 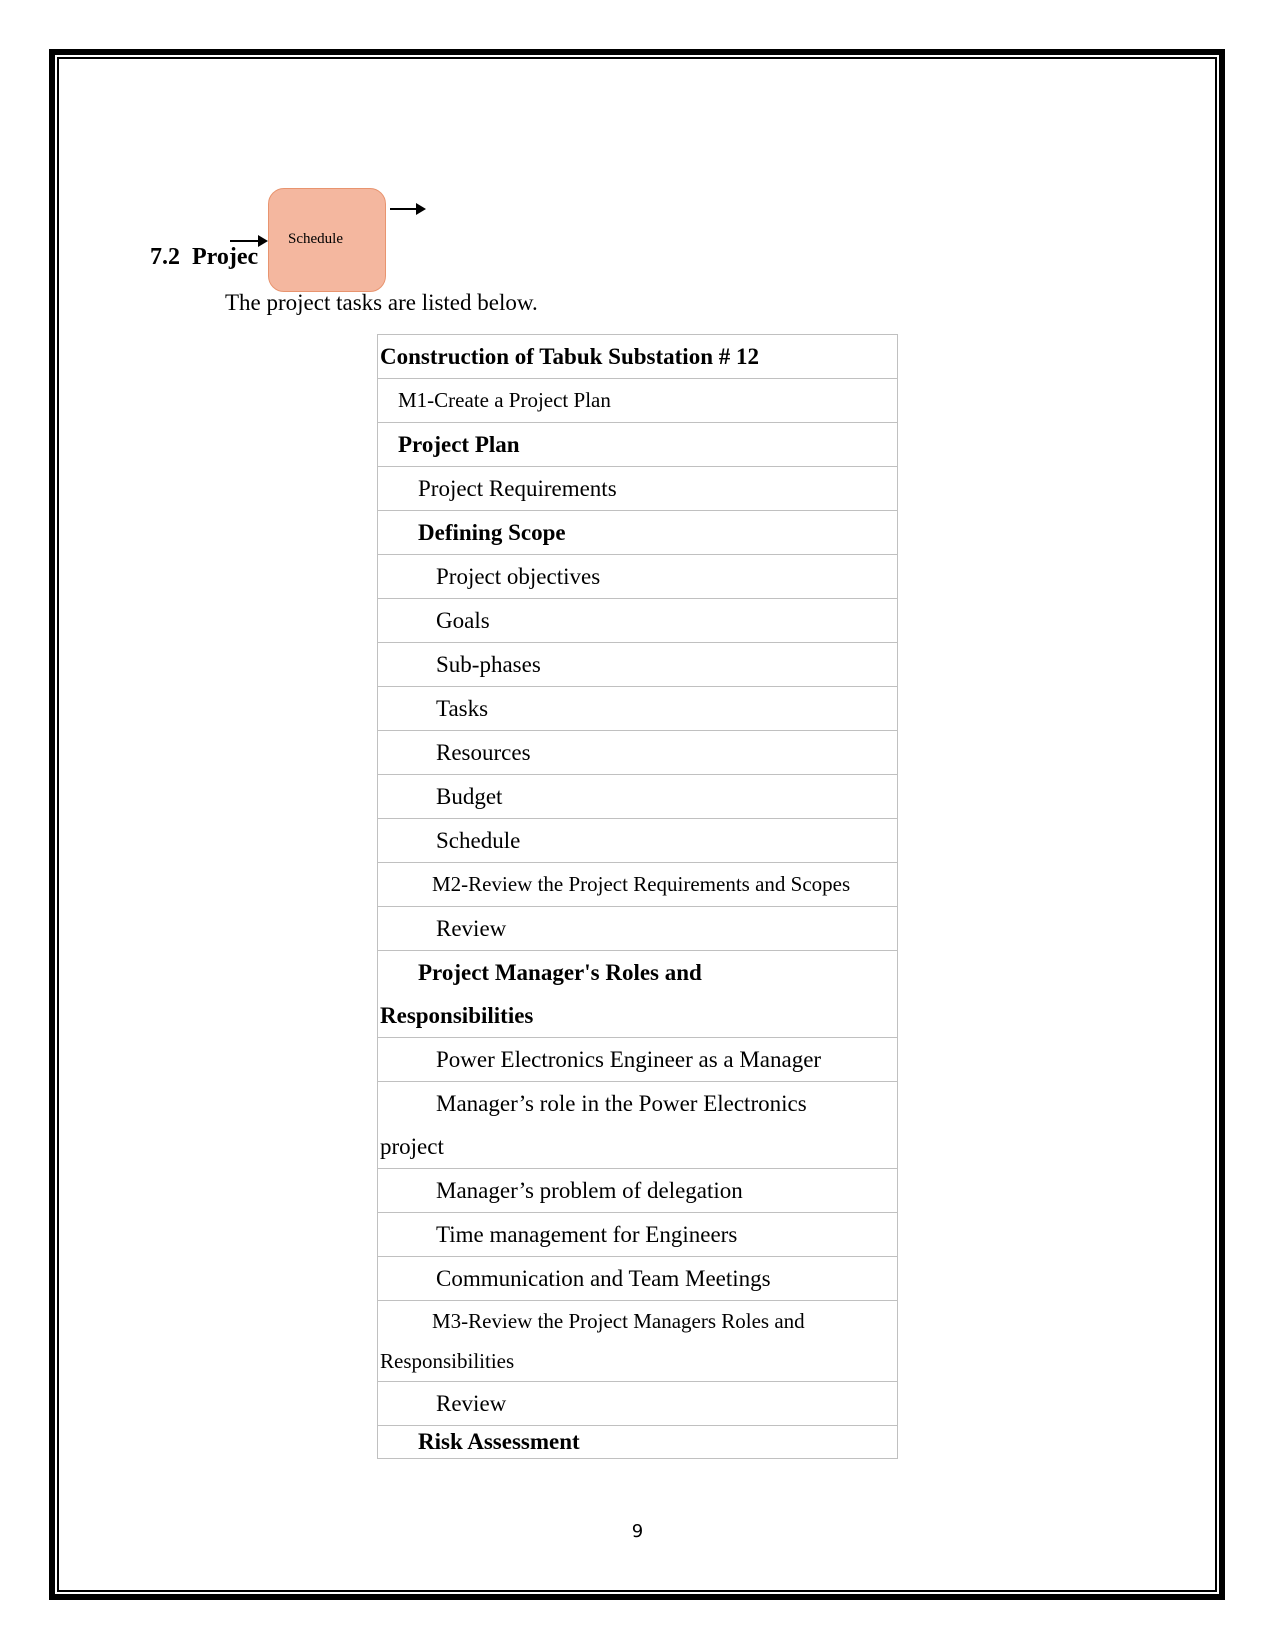 I want to click on table-cell: Defining Scope, so click(x=637, y=532).